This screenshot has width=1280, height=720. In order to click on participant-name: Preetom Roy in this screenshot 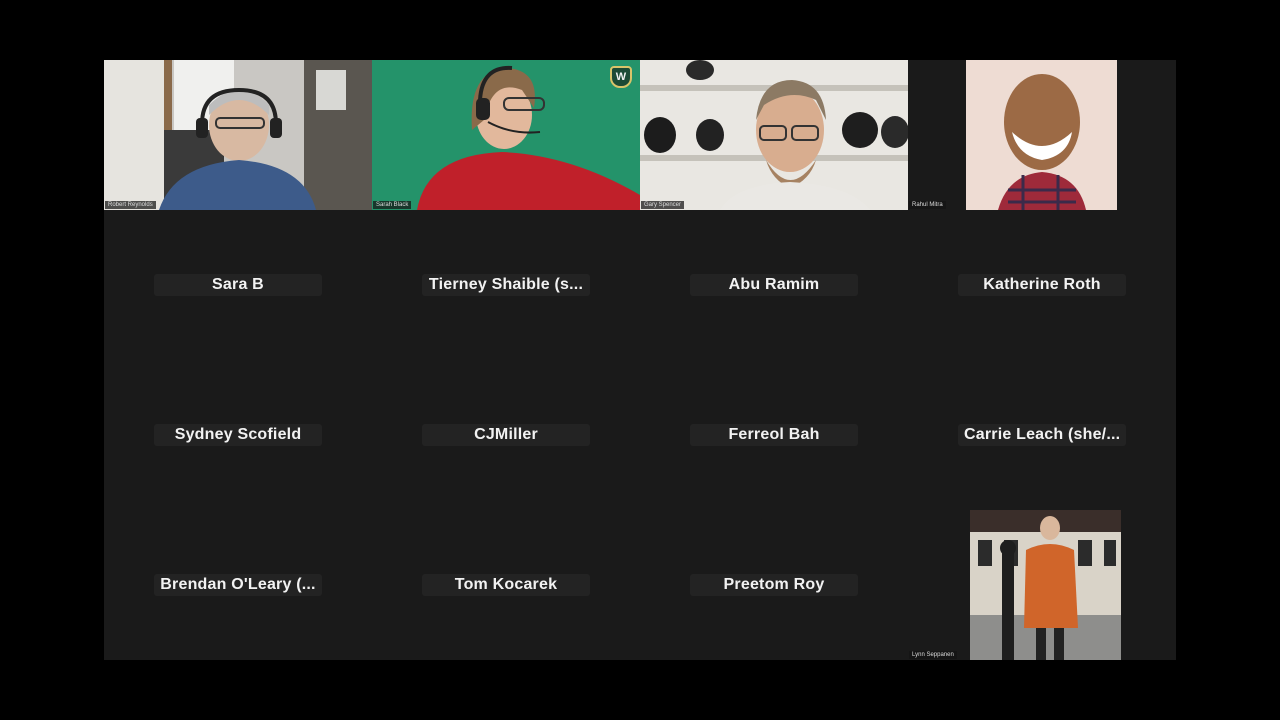, I will do `click(774, 585)`.